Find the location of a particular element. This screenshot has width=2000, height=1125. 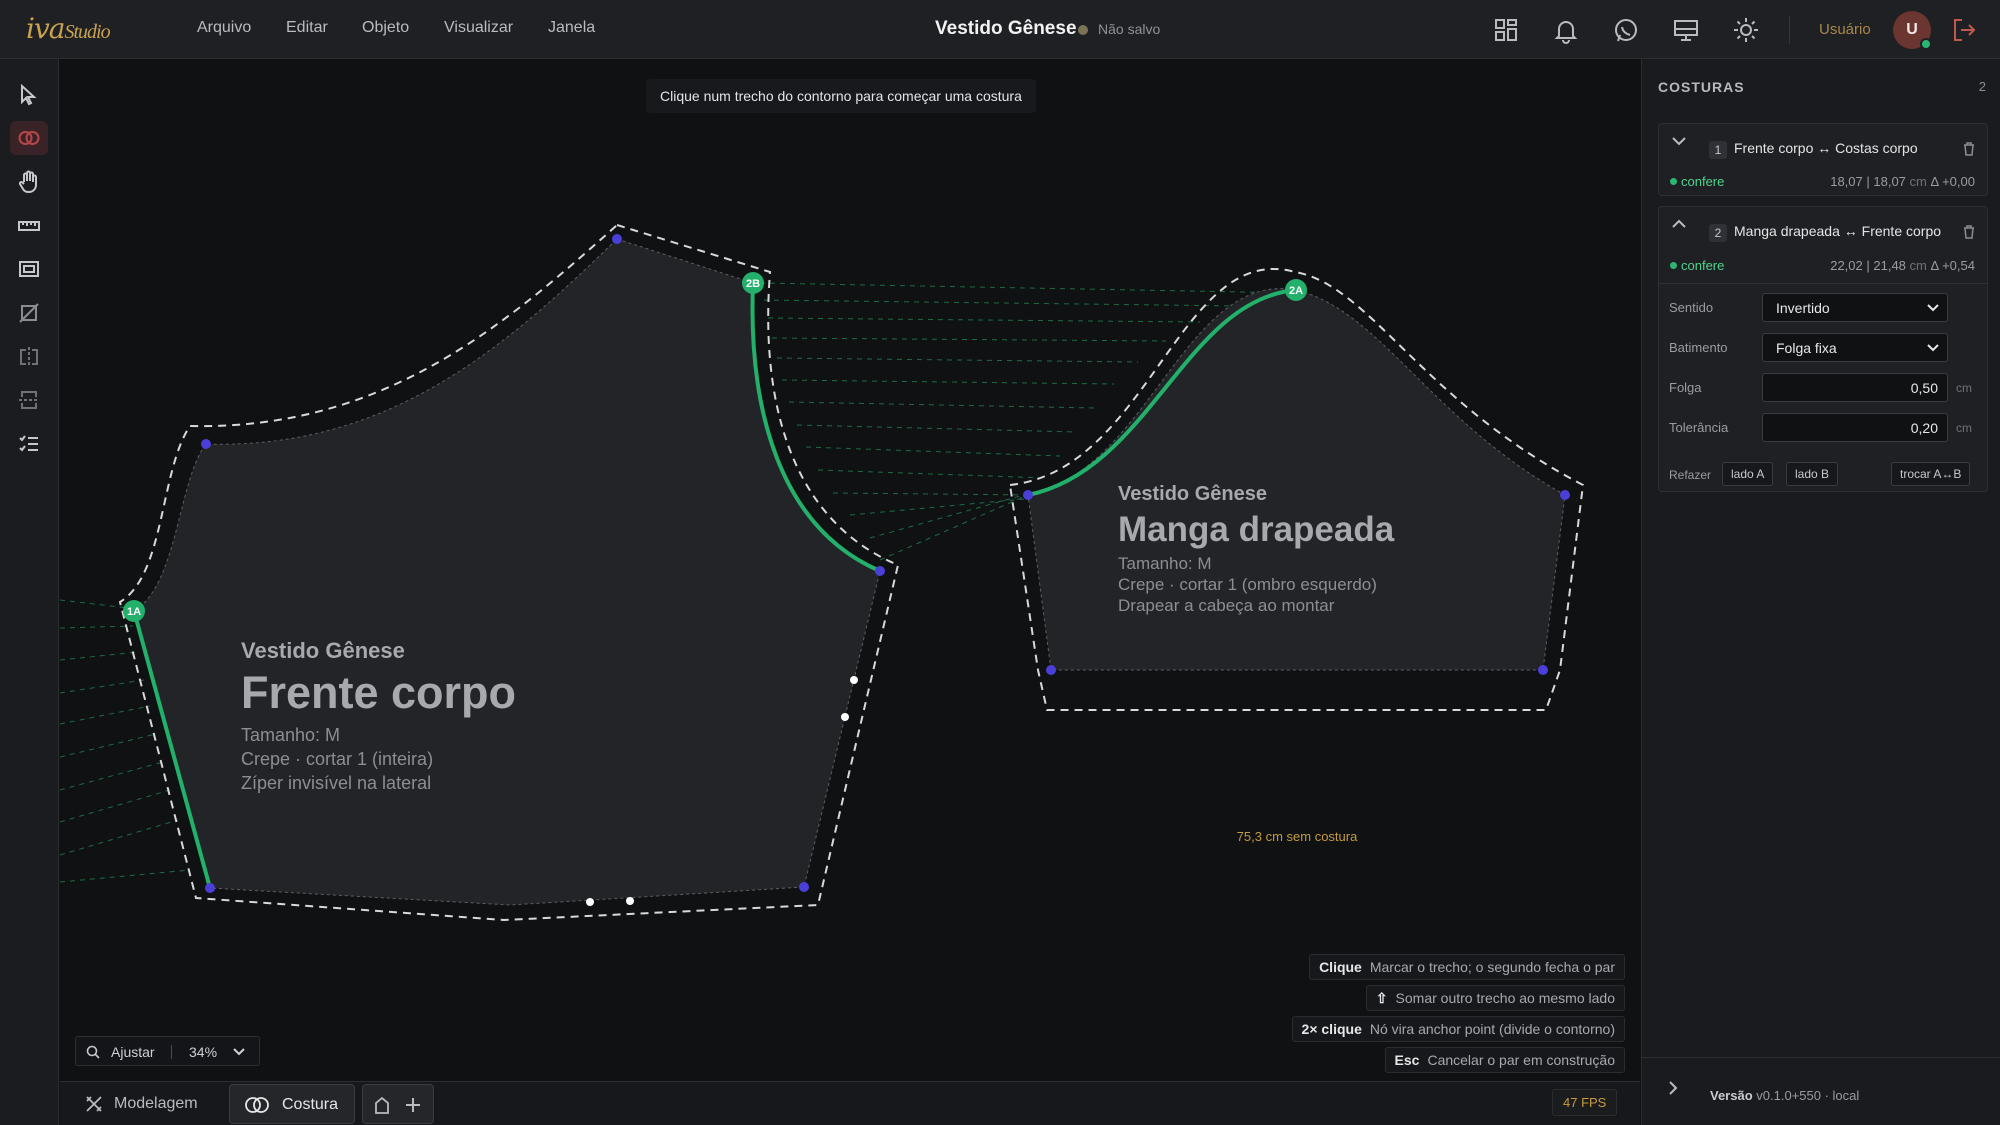

seam-count: 2 is located at coordinates (1982, 86).